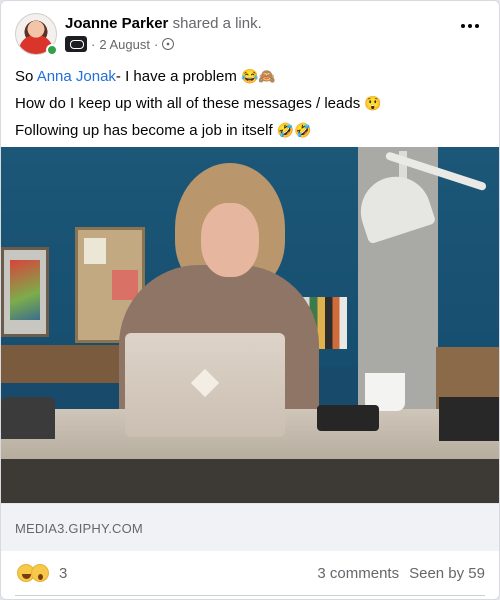  I want to click on mention-link: Anna Jonak, so click(76, 76).